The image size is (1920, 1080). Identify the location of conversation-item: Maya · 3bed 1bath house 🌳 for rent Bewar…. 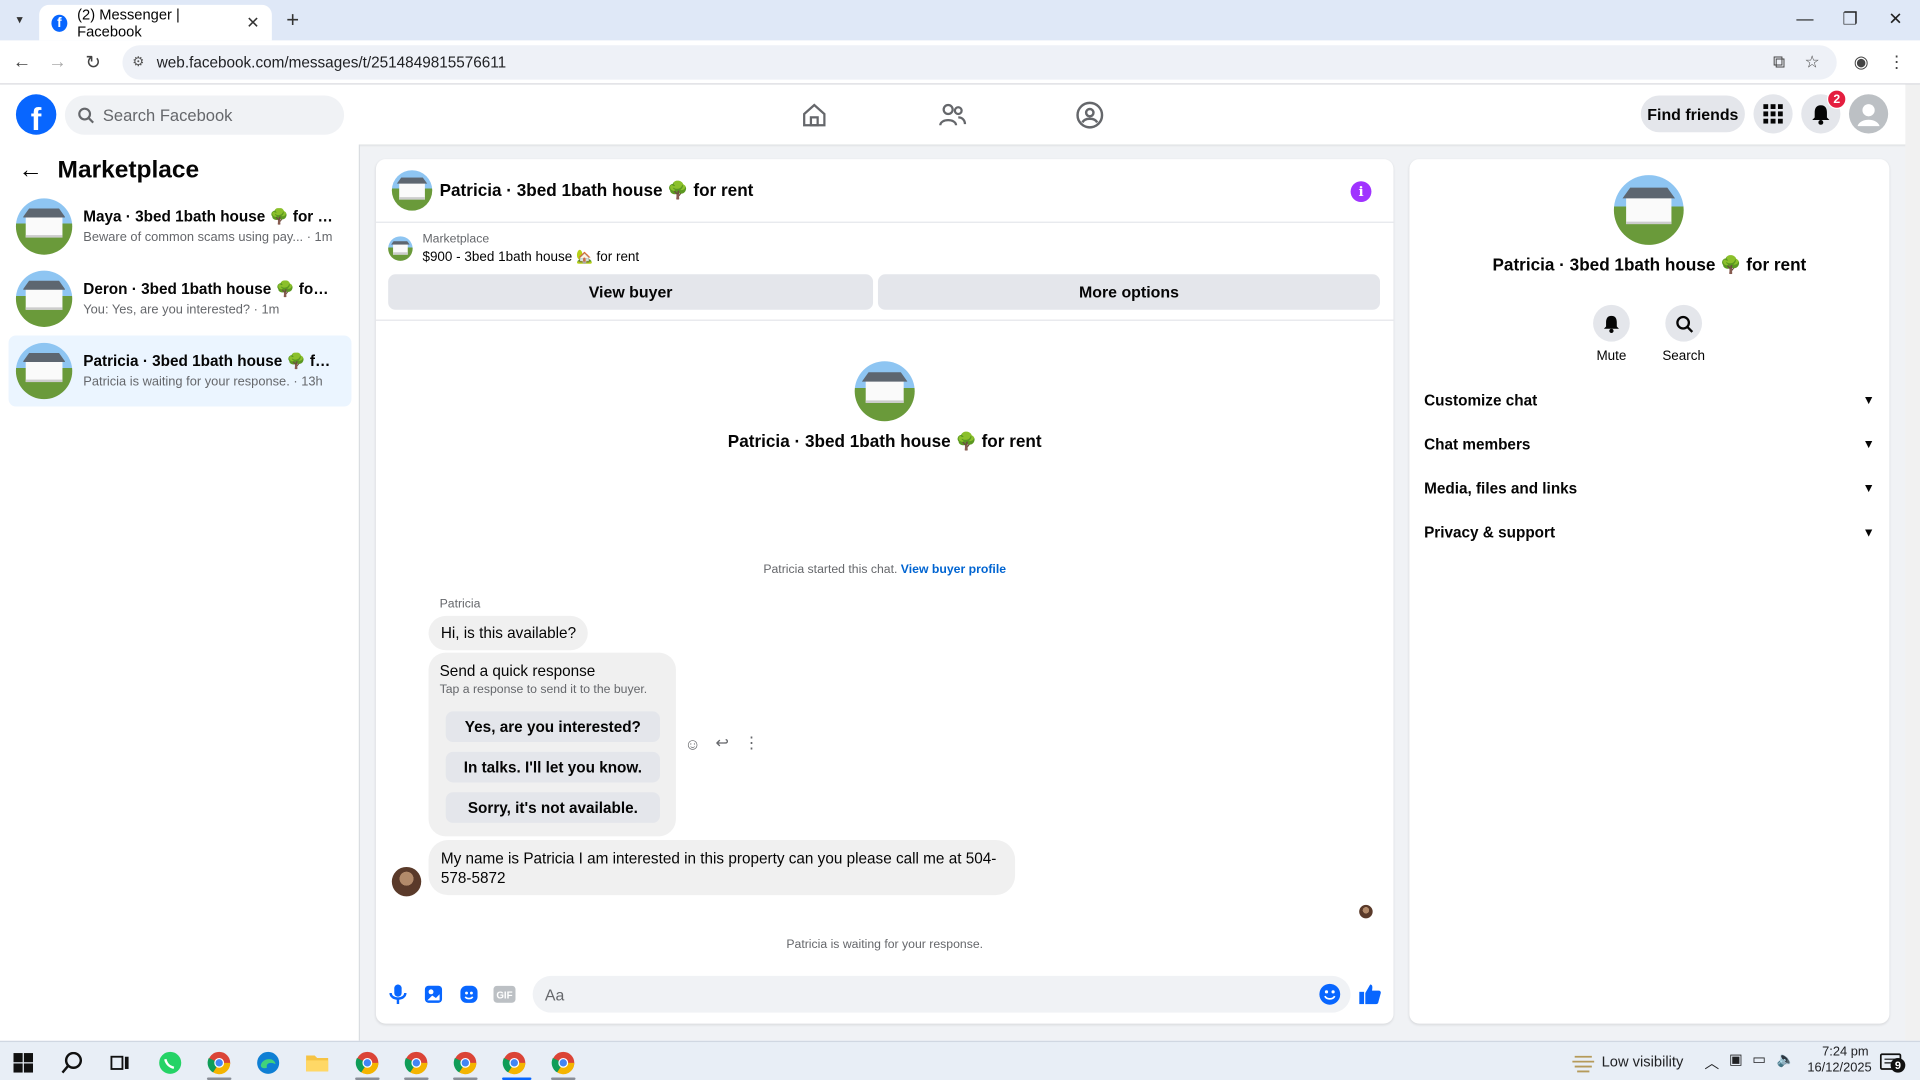
(180, 226).